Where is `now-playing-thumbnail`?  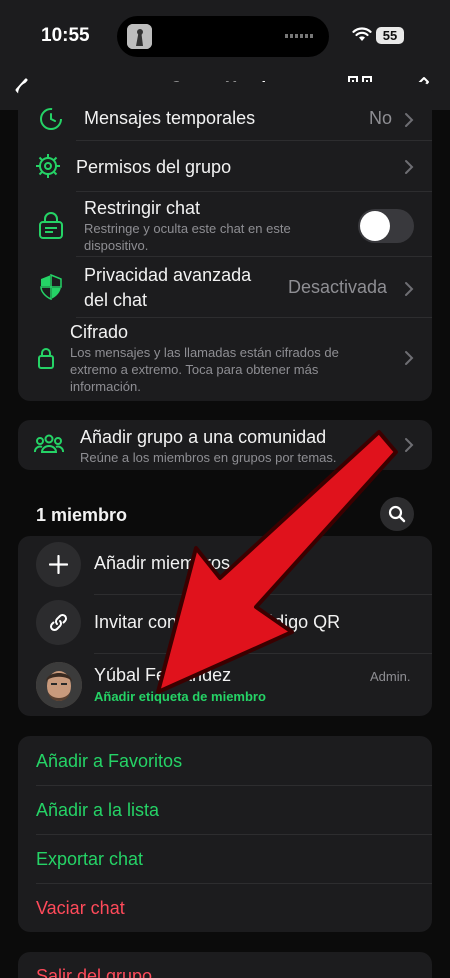
now-playing-thumbnail is located at coordinates (139, 36).